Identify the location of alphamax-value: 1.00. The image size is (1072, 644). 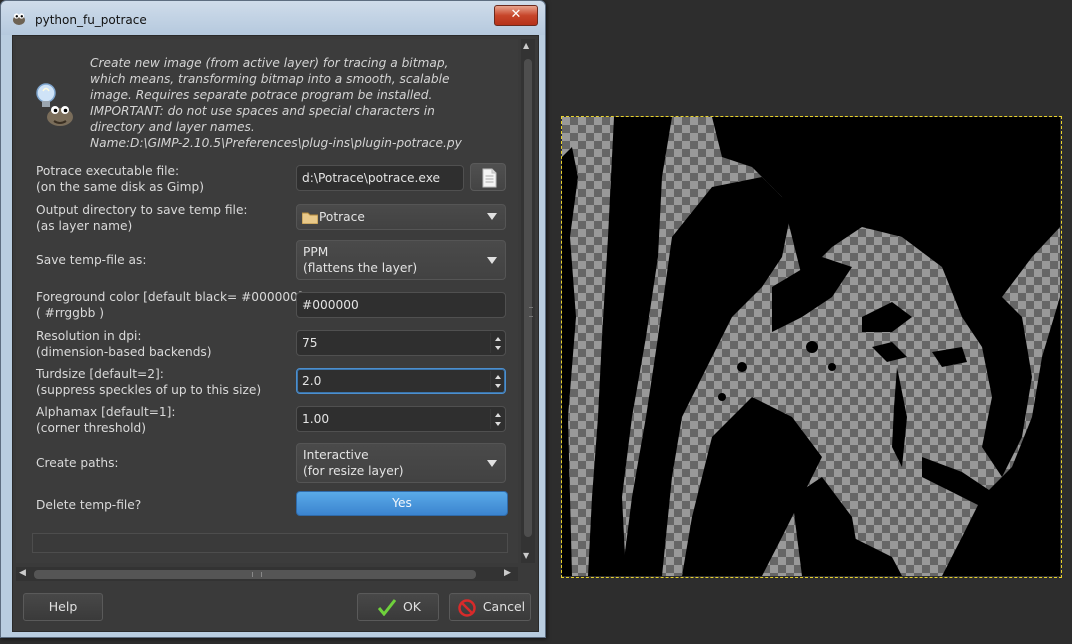
(316, 419).